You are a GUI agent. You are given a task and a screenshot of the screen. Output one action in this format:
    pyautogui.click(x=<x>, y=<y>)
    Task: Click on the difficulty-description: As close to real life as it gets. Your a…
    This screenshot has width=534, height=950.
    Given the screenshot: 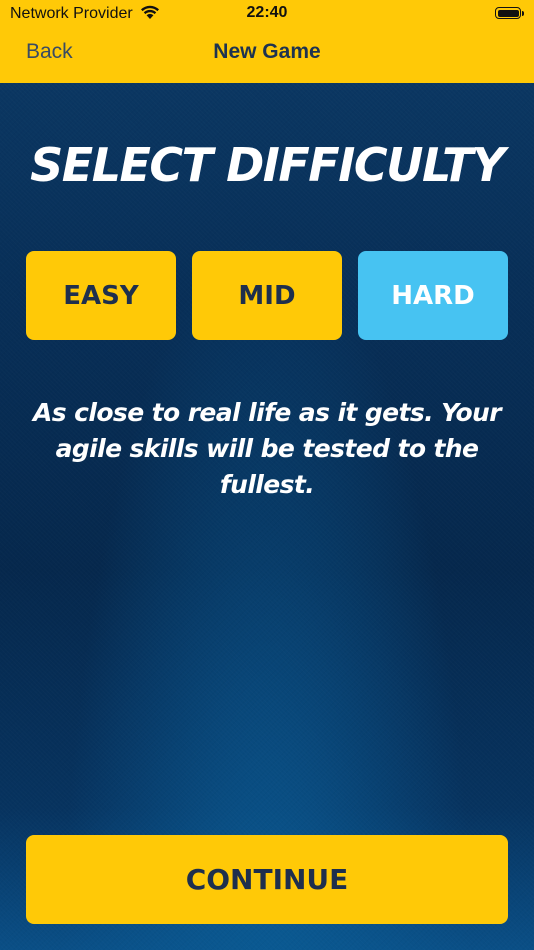 What is the action you would take?
    pyautogui.click(x=267, y=448)
    